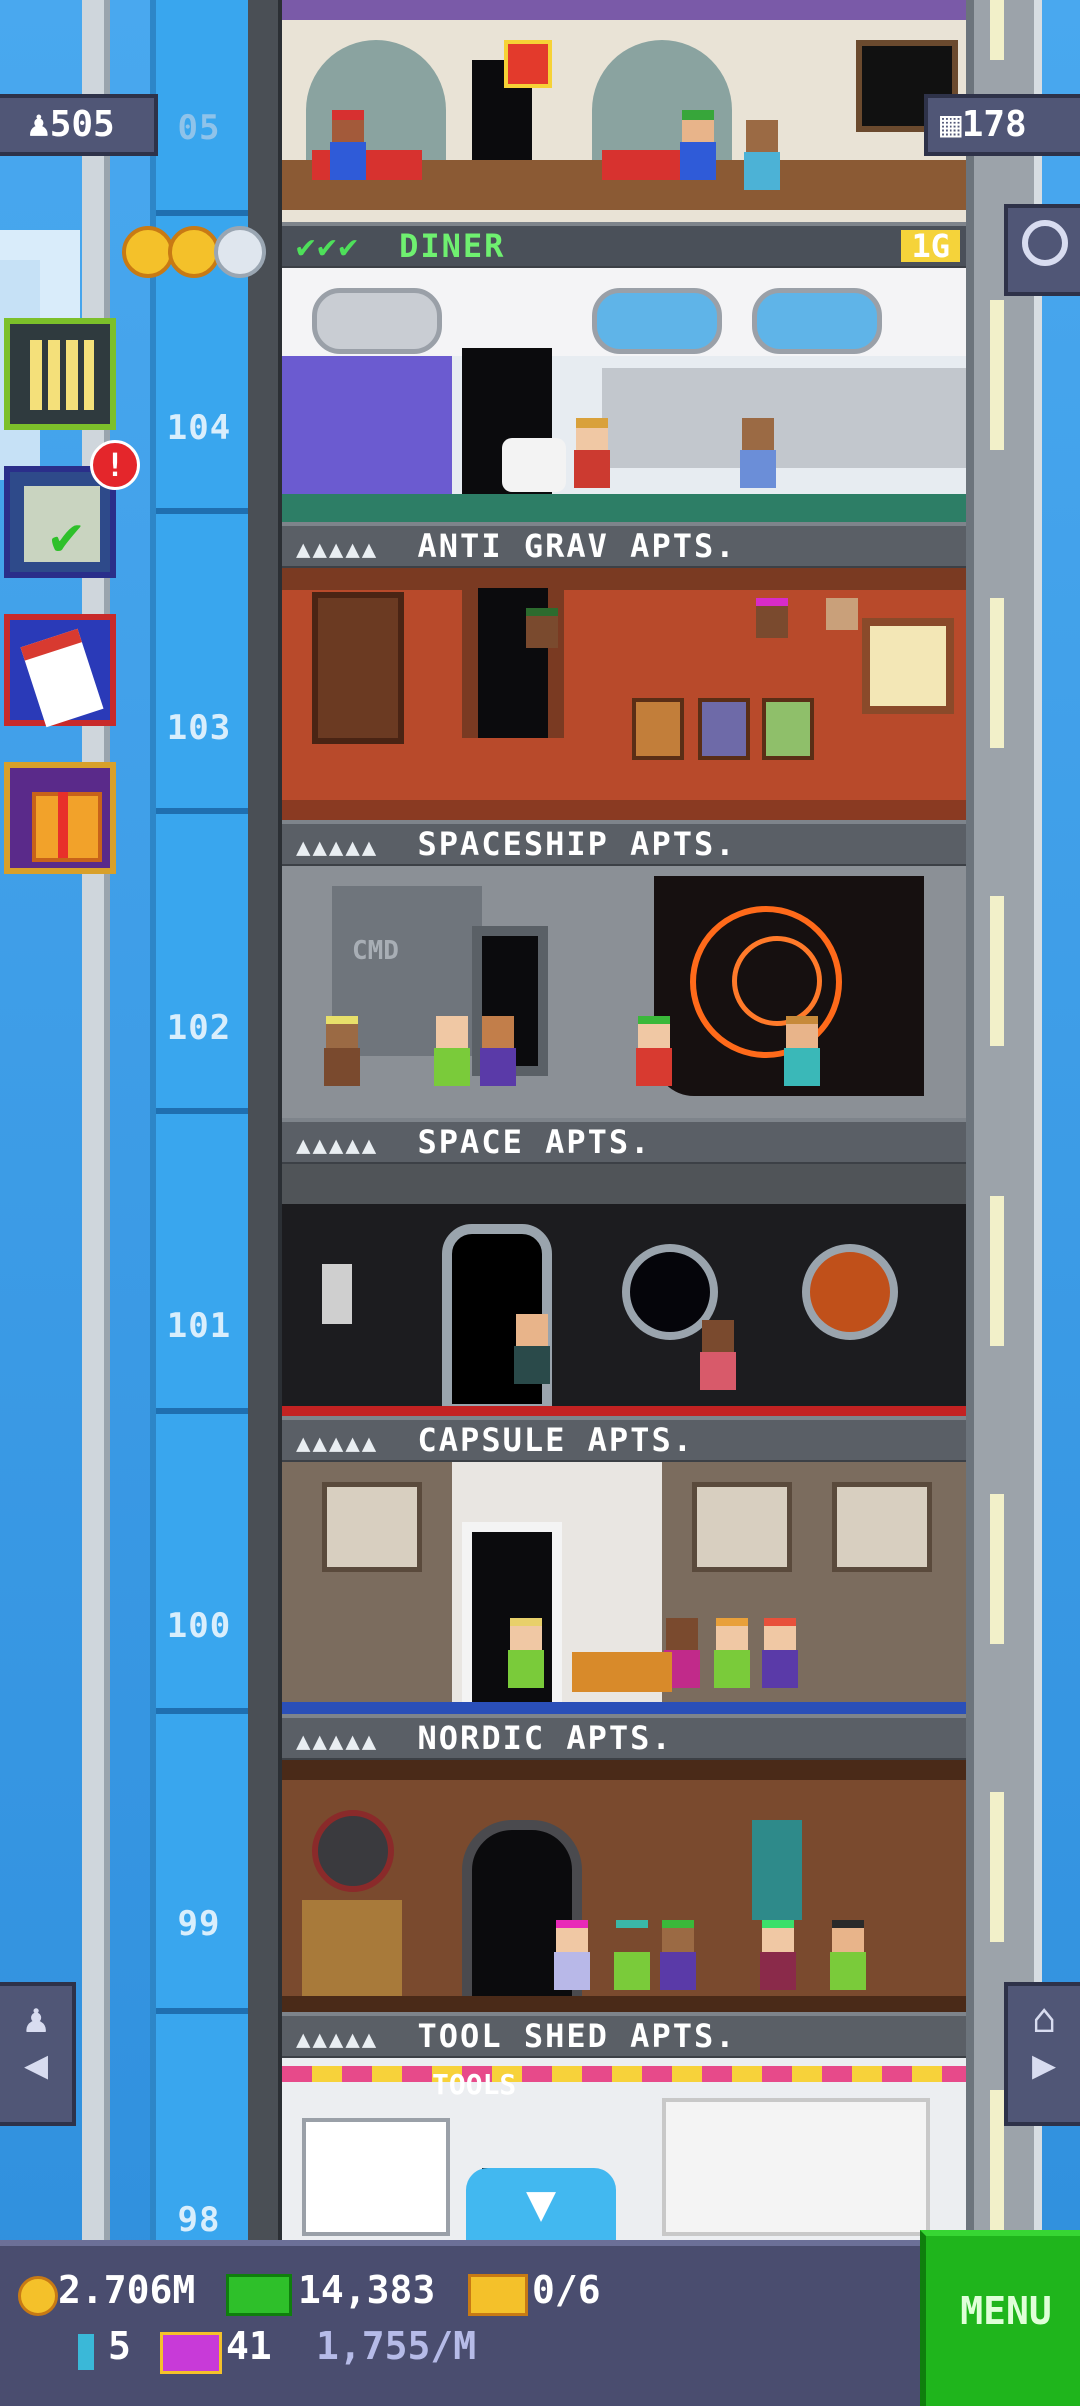  Describe the element at coordinates (624, 396) in the screenshot. I see `floor-anti-grav-apts` at that location.